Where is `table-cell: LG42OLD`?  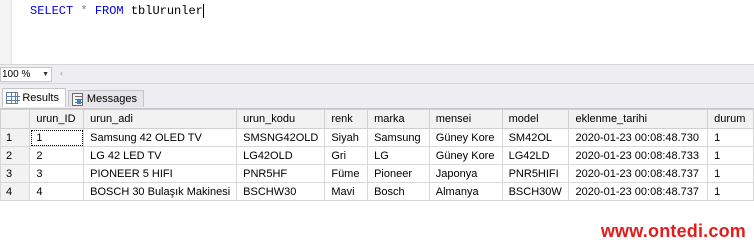 table-cell: LG42OLD is located at coordinates (281, 155).